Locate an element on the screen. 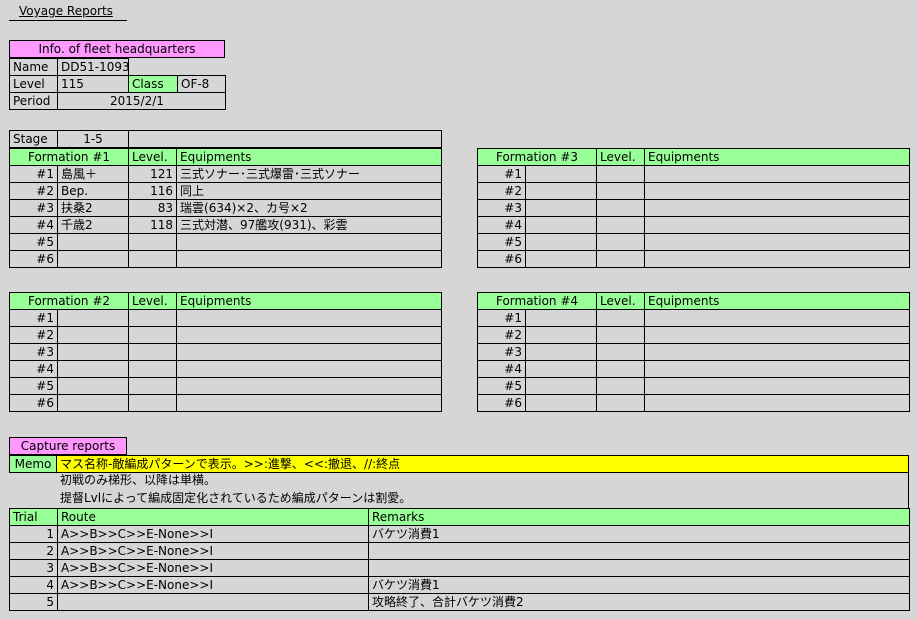 The width and height of the screenshot is (917, 619). memo-label: Memo is located at coordinates (33, 464).